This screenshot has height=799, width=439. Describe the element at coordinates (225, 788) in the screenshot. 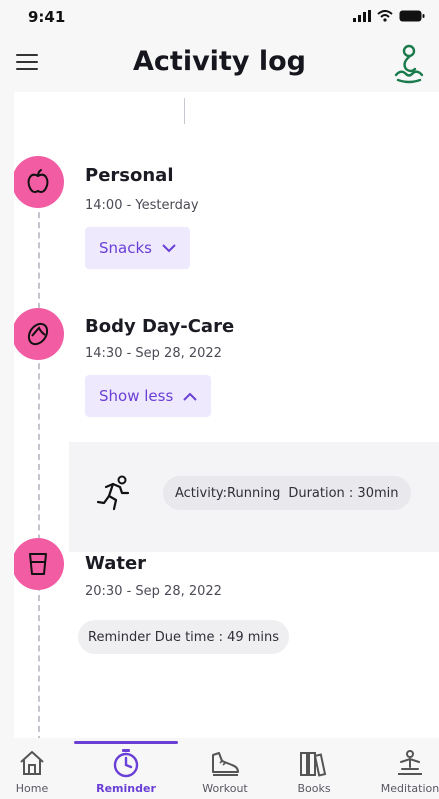

I see `nav-label: Workout` at that location.